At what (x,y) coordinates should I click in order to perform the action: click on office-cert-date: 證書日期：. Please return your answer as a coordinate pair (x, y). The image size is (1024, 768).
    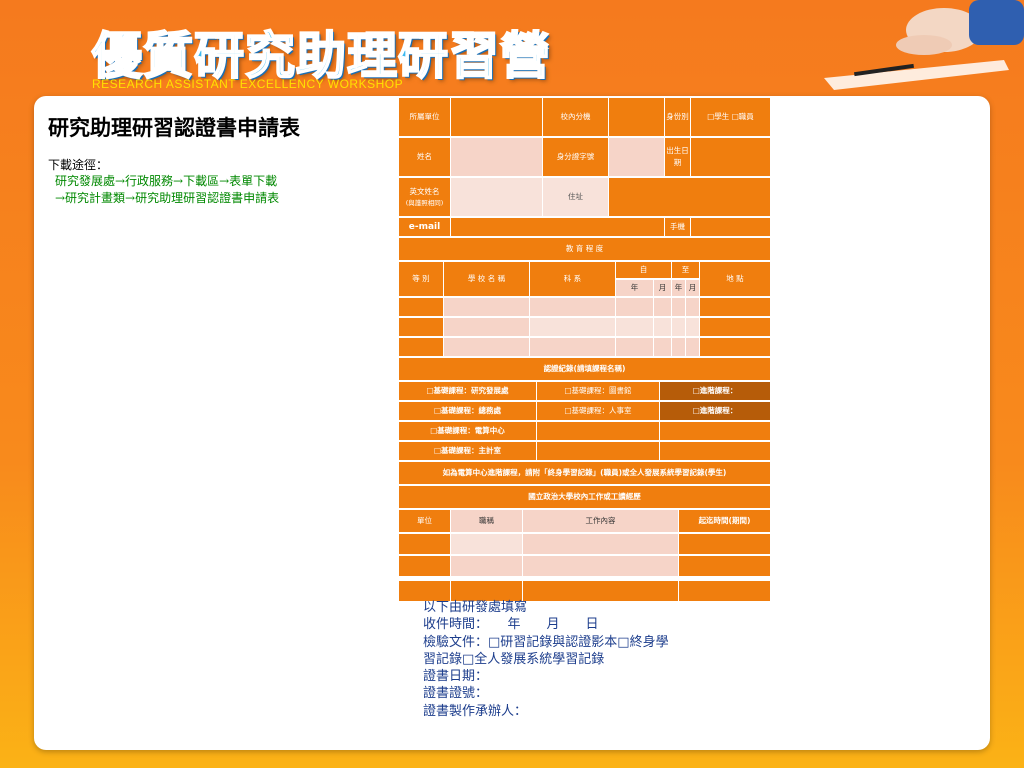
    Looking at the image, I should click on (456, 677).